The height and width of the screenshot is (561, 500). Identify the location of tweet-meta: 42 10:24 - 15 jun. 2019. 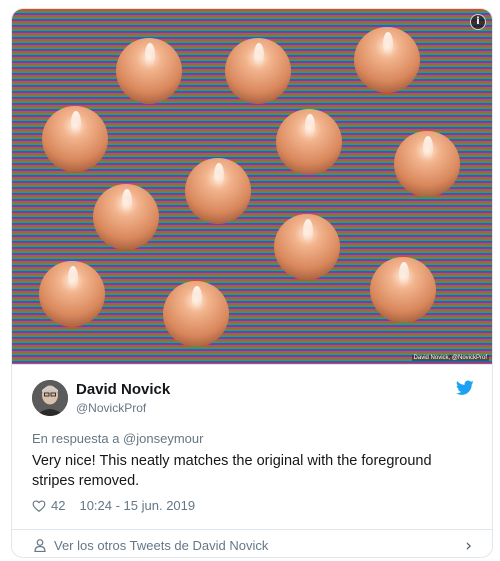
(113, 505).